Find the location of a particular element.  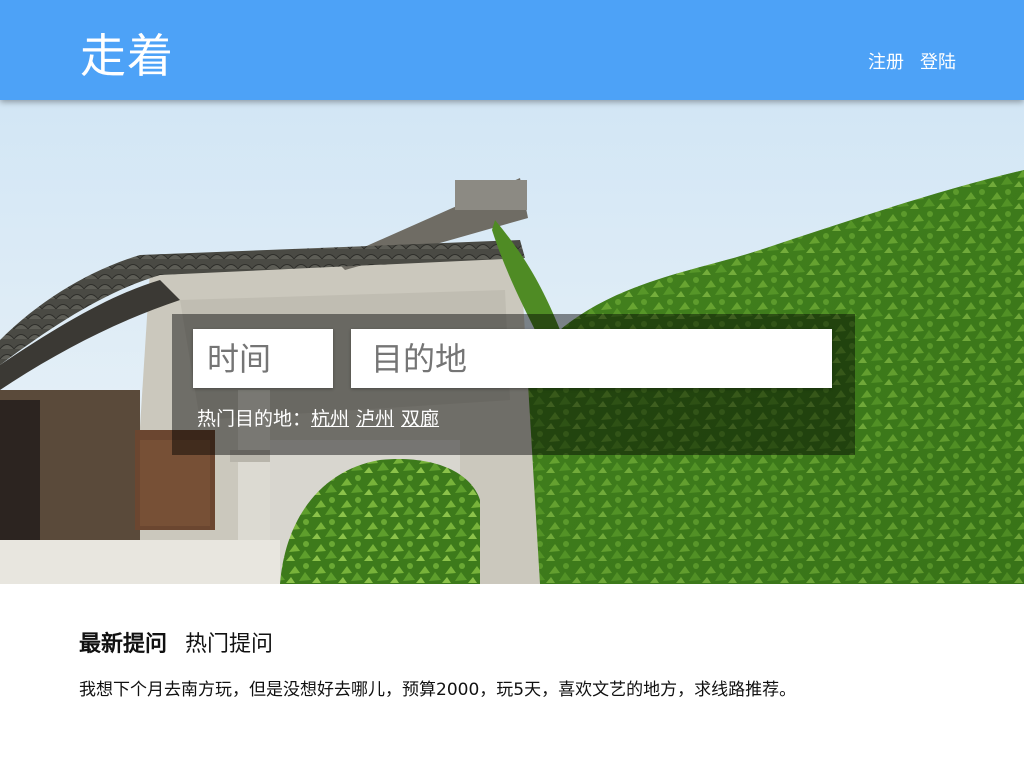

register-link: 注册 is located at coordinates (886, 61).